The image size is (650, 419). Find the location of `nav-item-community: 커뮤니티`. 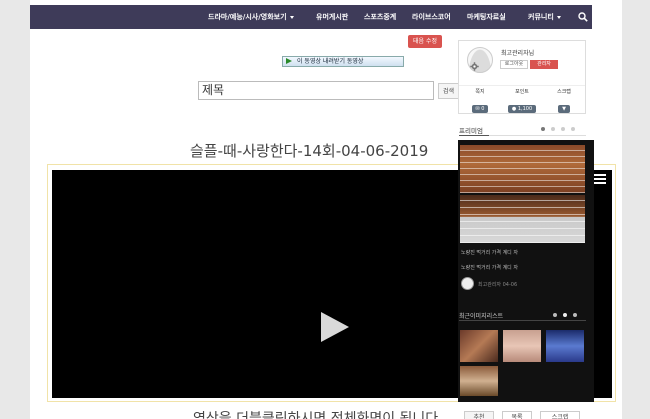

nav-item-community: 커뮤니티 is located at coordinates (544, 17).